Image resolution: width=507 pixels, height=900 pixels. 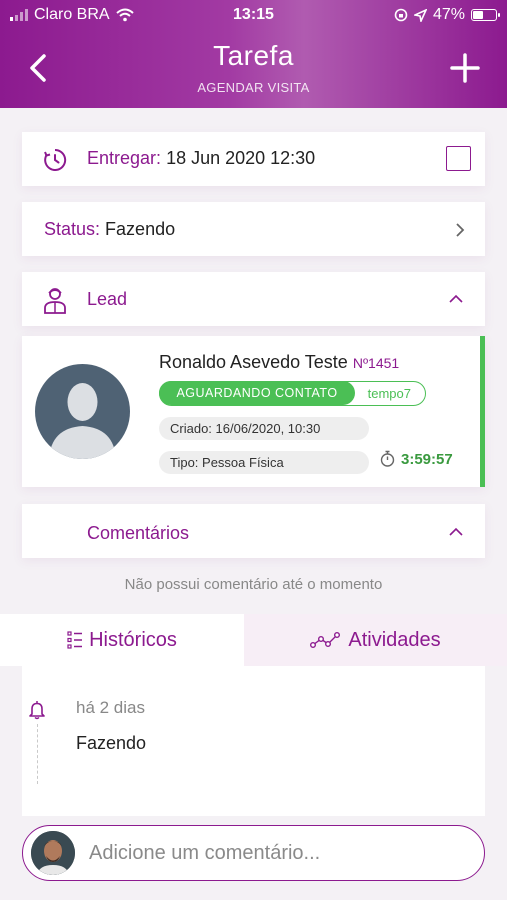 I want to click on battery-percent: 47%, so click(x=448, y=14).